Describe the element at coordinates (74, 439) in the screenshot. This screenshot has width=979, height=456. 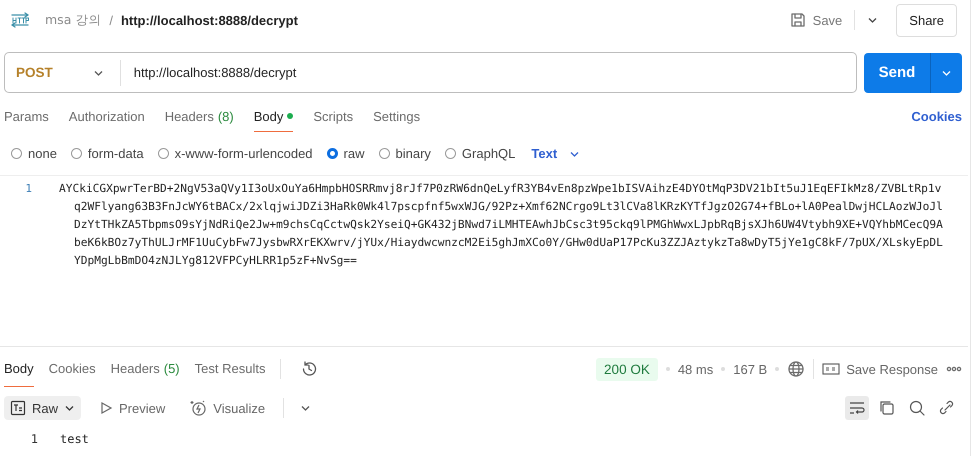
I see `response-text: test` at that location.